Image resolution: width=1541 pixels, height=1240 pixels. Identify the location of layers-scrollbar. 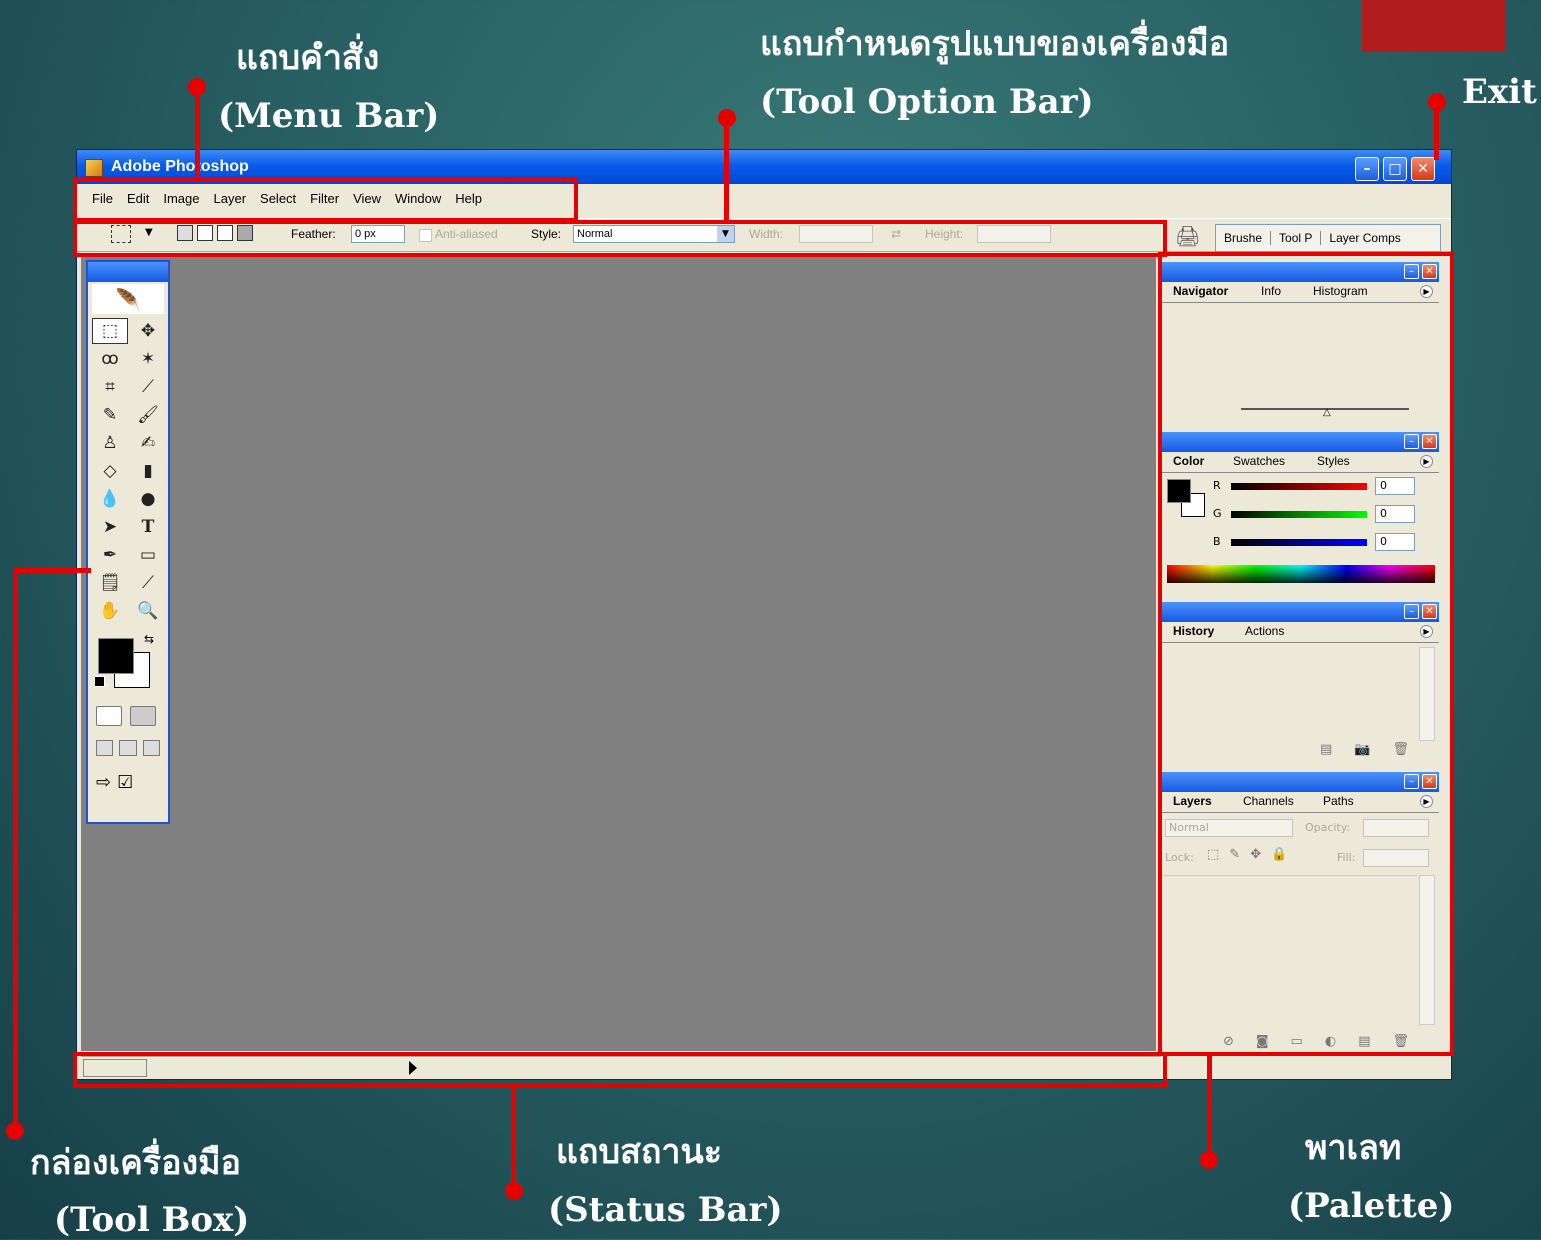
(1427, 950).